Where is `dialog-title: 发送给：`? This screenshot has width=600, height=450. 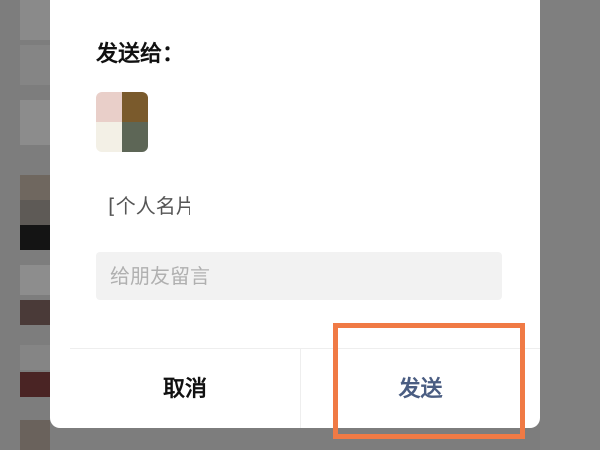
dialog-title: 发送给： is located at coordinates (140, 54).